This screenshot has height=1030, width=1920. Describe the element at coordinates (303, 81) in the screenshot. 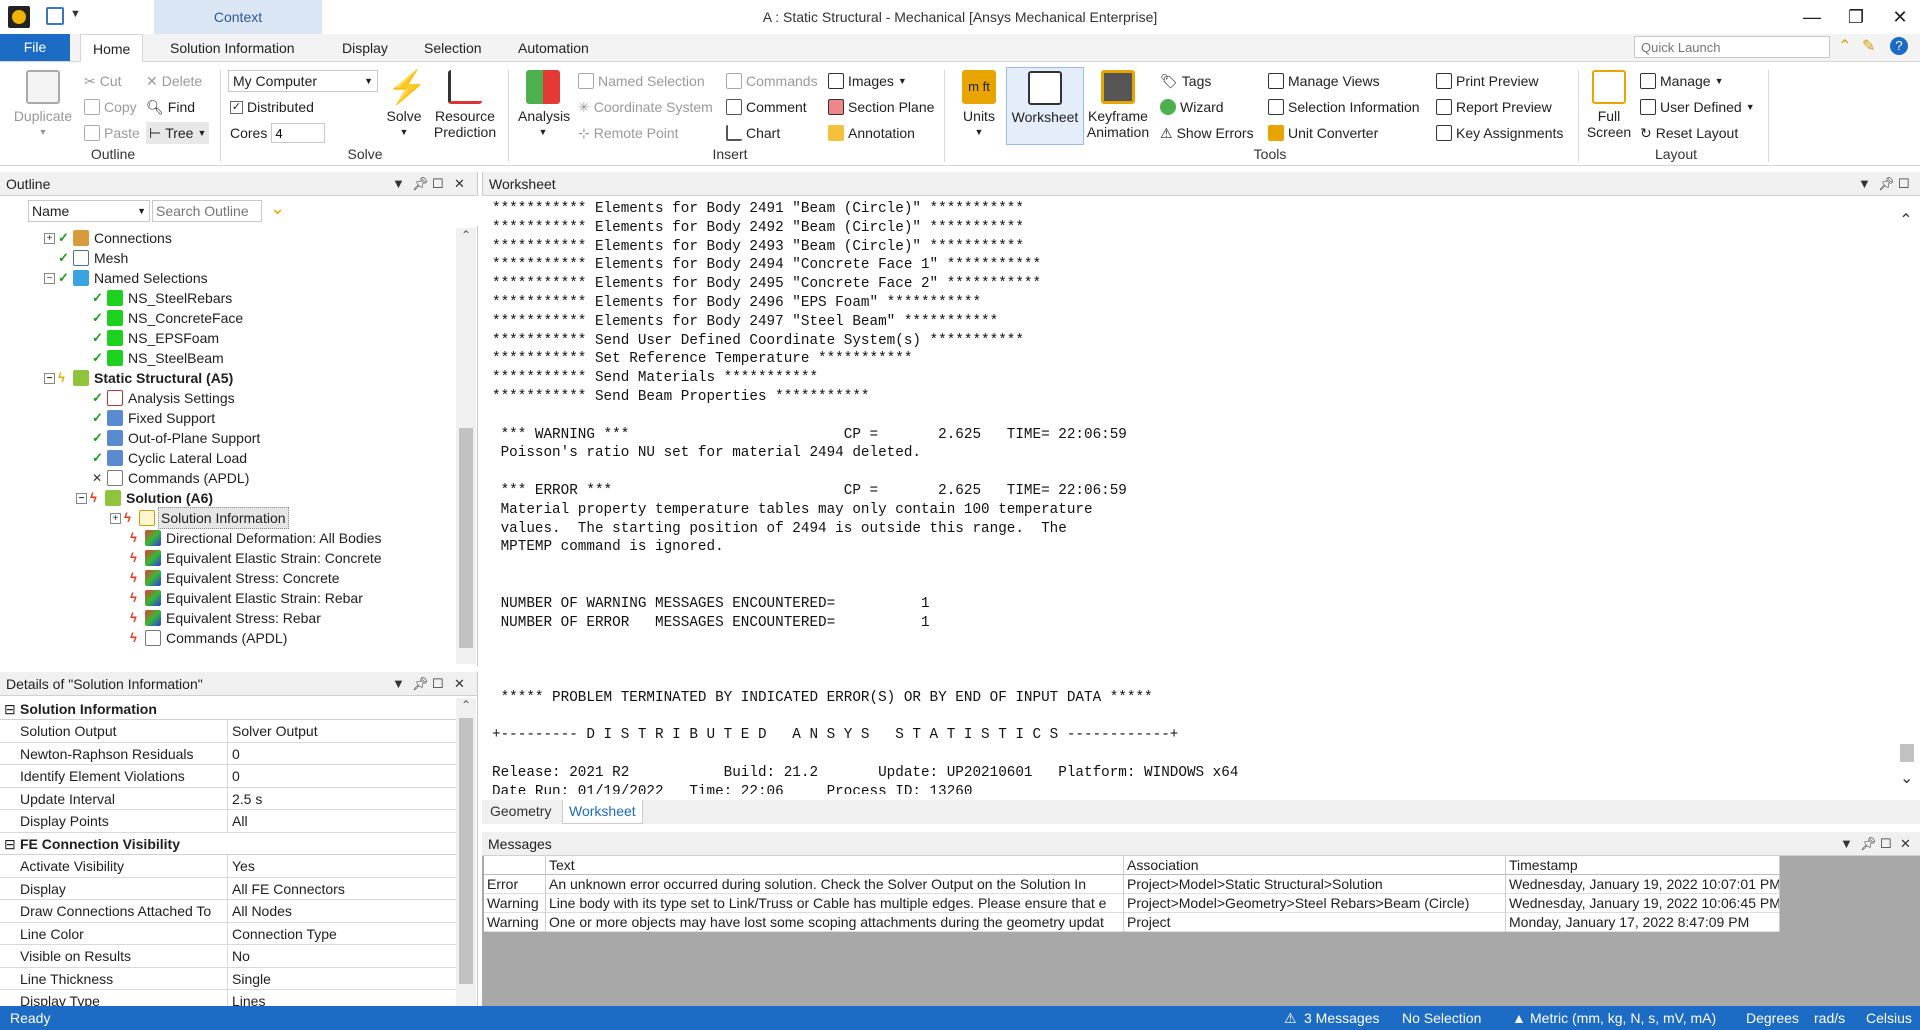

I see `solve-process-select: My Computer ▼` at that location.